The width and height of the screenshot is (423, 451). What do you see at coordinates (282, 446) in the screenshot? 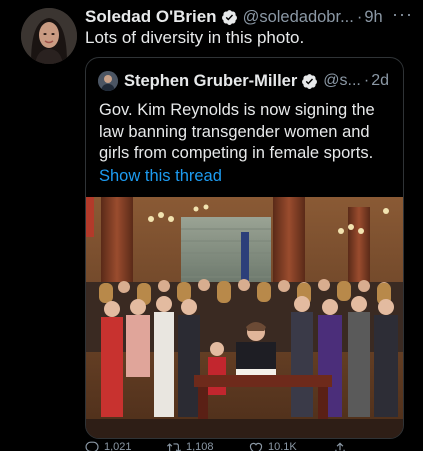
I see `like-count: 10.1K` at bounding box center [282, 446].